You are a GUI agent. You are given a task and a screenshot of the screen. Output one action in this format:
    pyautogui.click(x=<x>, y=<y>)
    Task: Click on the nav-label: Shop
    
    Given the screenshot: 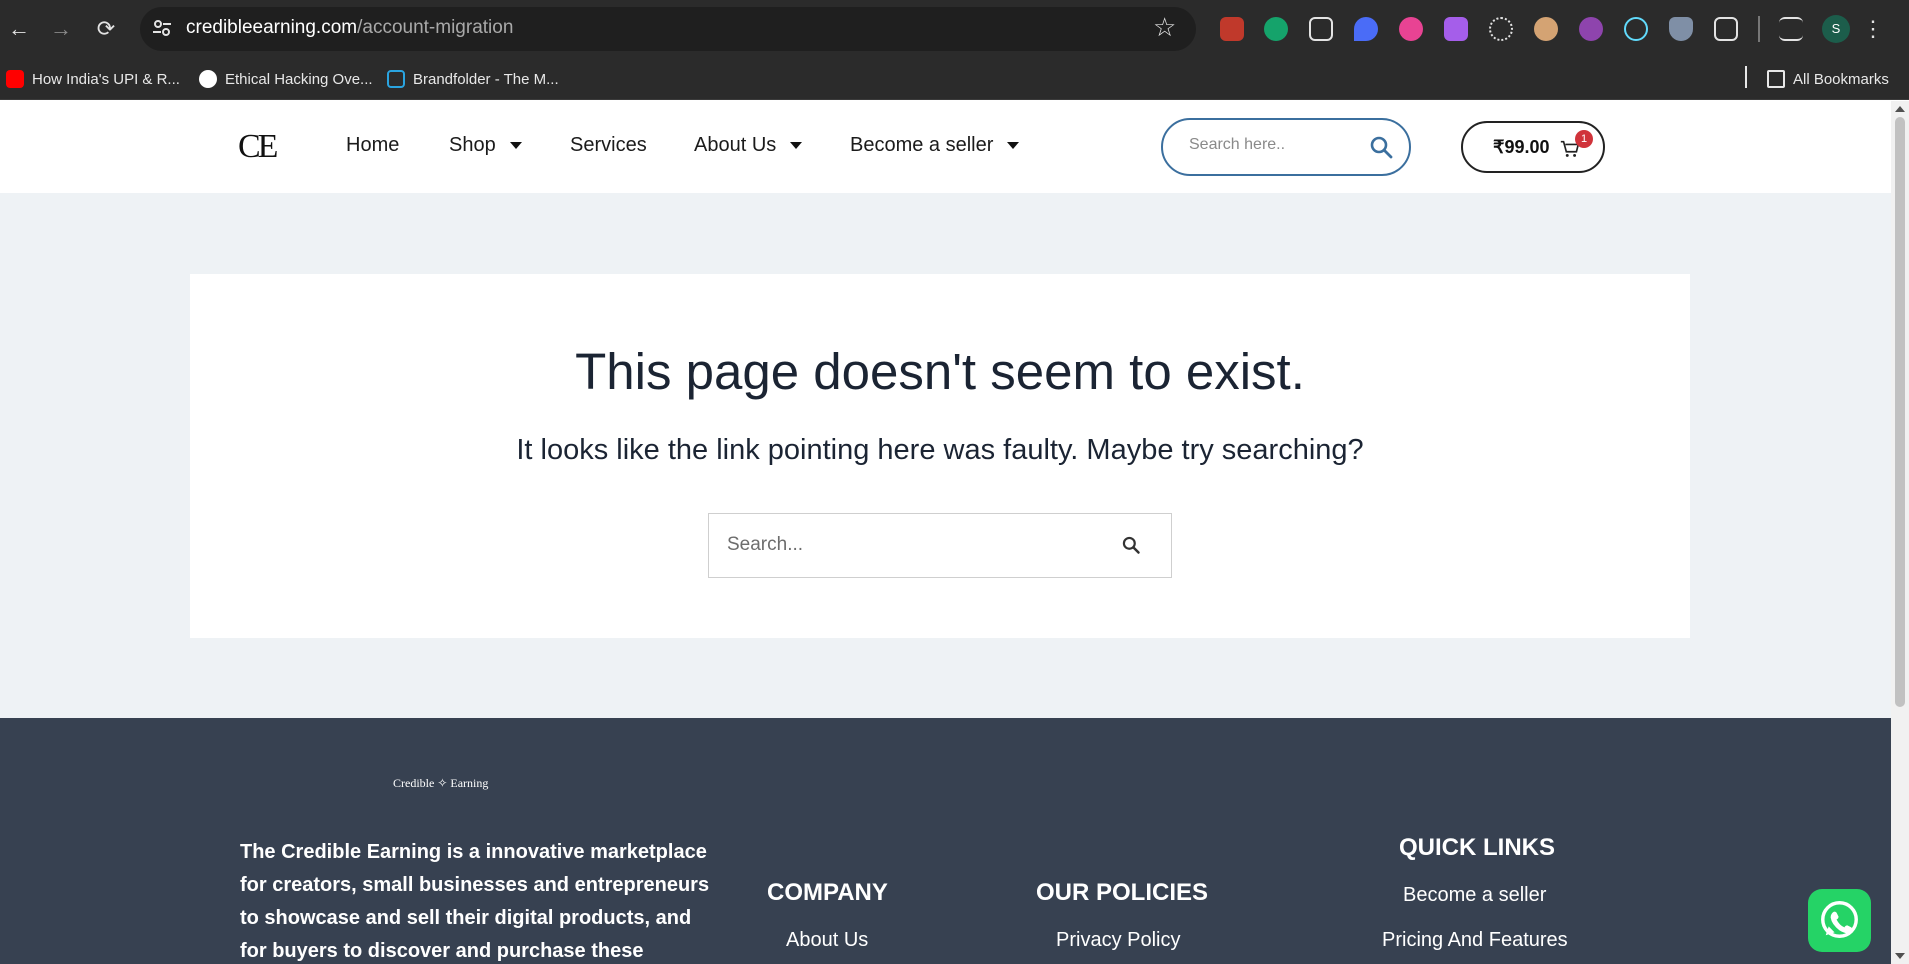 What is the action you would take?
    pyautogui.click(x=472, y=145)
    